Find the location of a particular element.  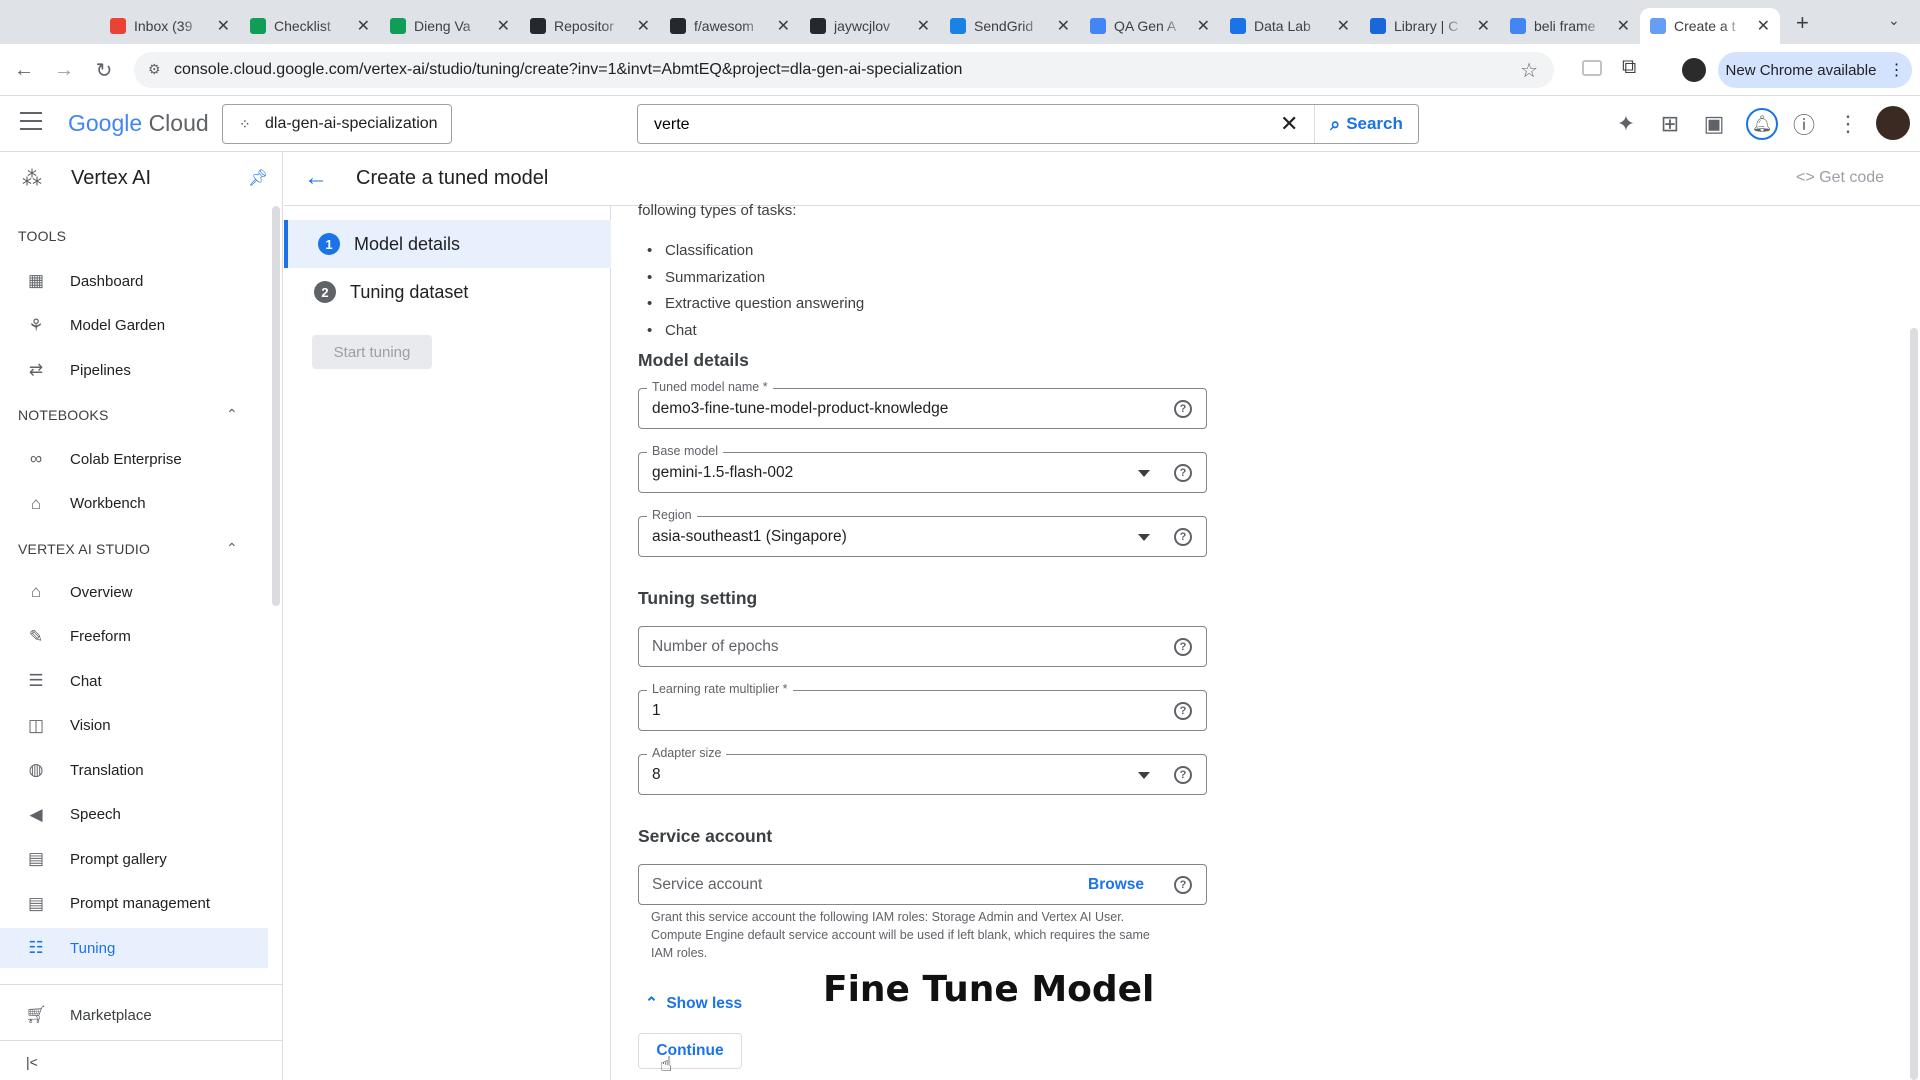

browser-tab: SendGrid ✕ is located at coordinates (1010, 26).